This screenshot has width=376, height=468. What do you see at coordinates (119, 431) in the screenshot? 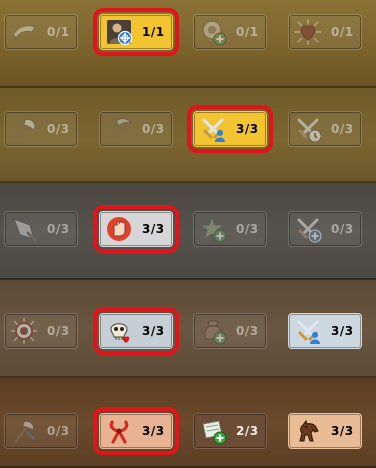
I see `ribbon-knot-icon` at bounding box center [119, 431].